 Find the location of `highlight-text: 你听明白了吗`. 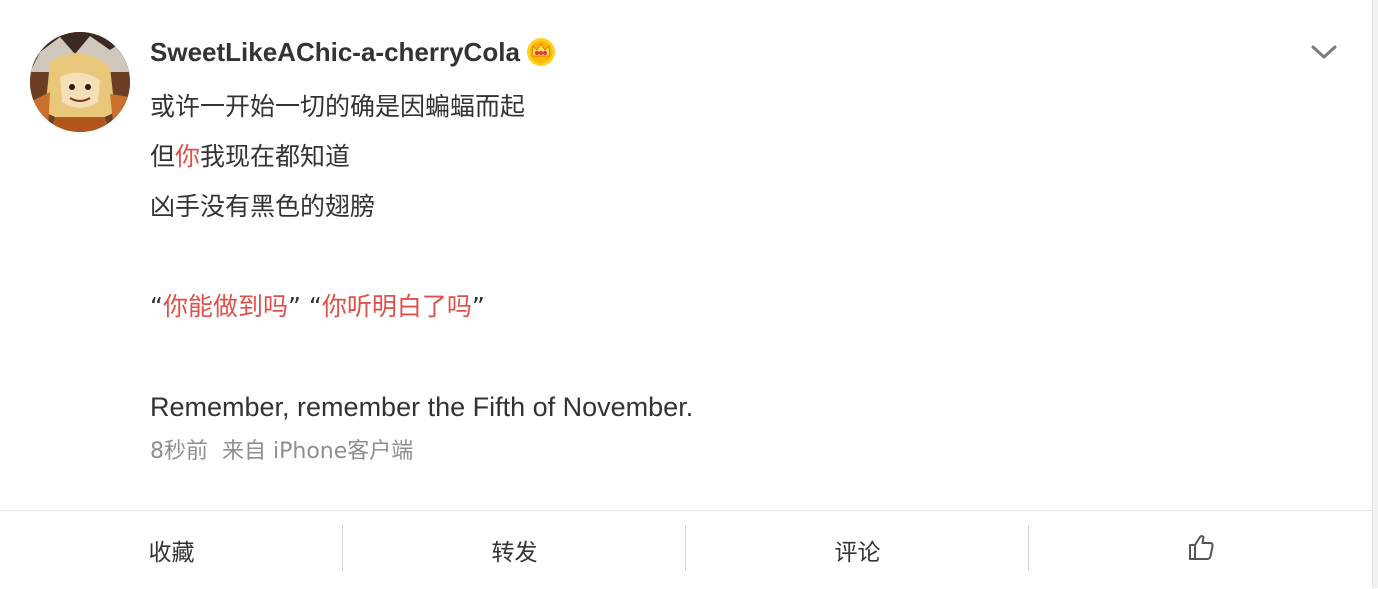

highlight-text: 你听明白了吗 is located at coordinates (396, 306).